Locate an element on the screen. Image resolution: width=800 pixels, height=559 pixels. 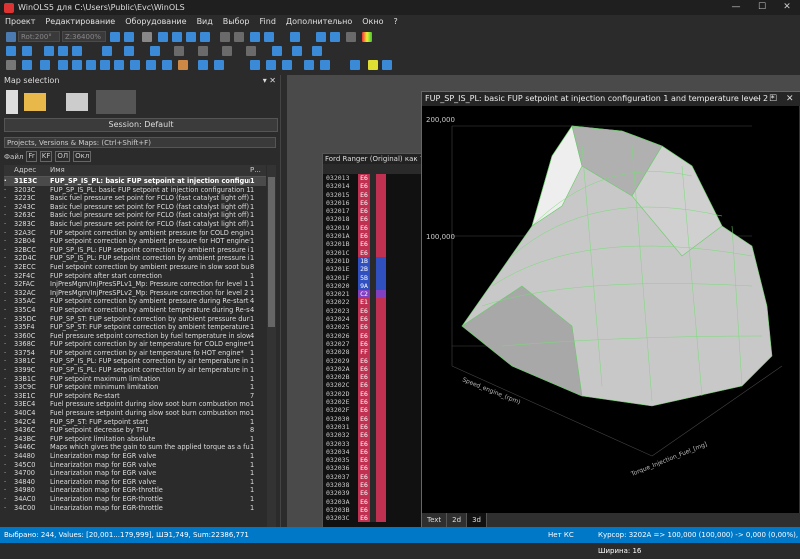
zoom-field: Z:36400% is located at coordinates (84, 36).